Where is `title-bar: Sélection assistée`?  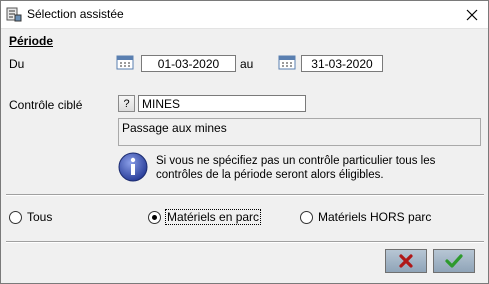
title-bar: Sélection assistée is located at coordinates (244, 15).